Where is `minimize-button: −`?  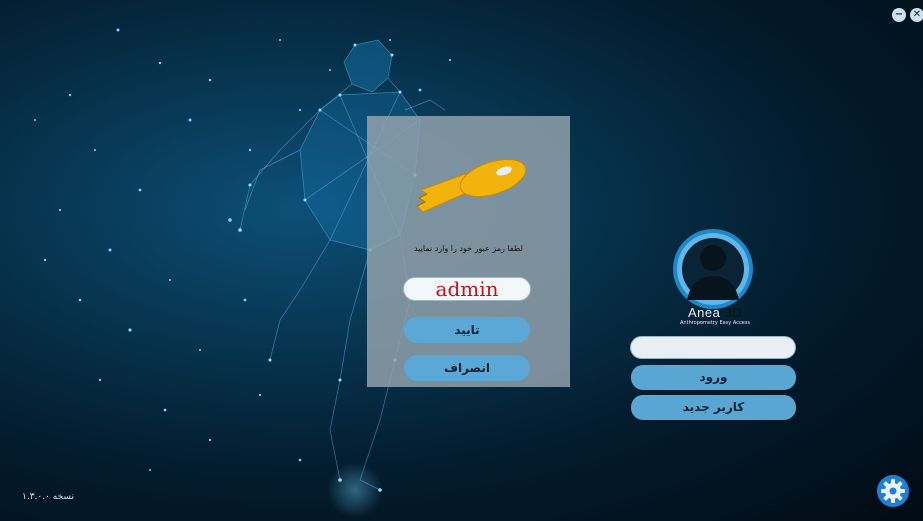
minimize-button: − is located at coordinates (899, 15).